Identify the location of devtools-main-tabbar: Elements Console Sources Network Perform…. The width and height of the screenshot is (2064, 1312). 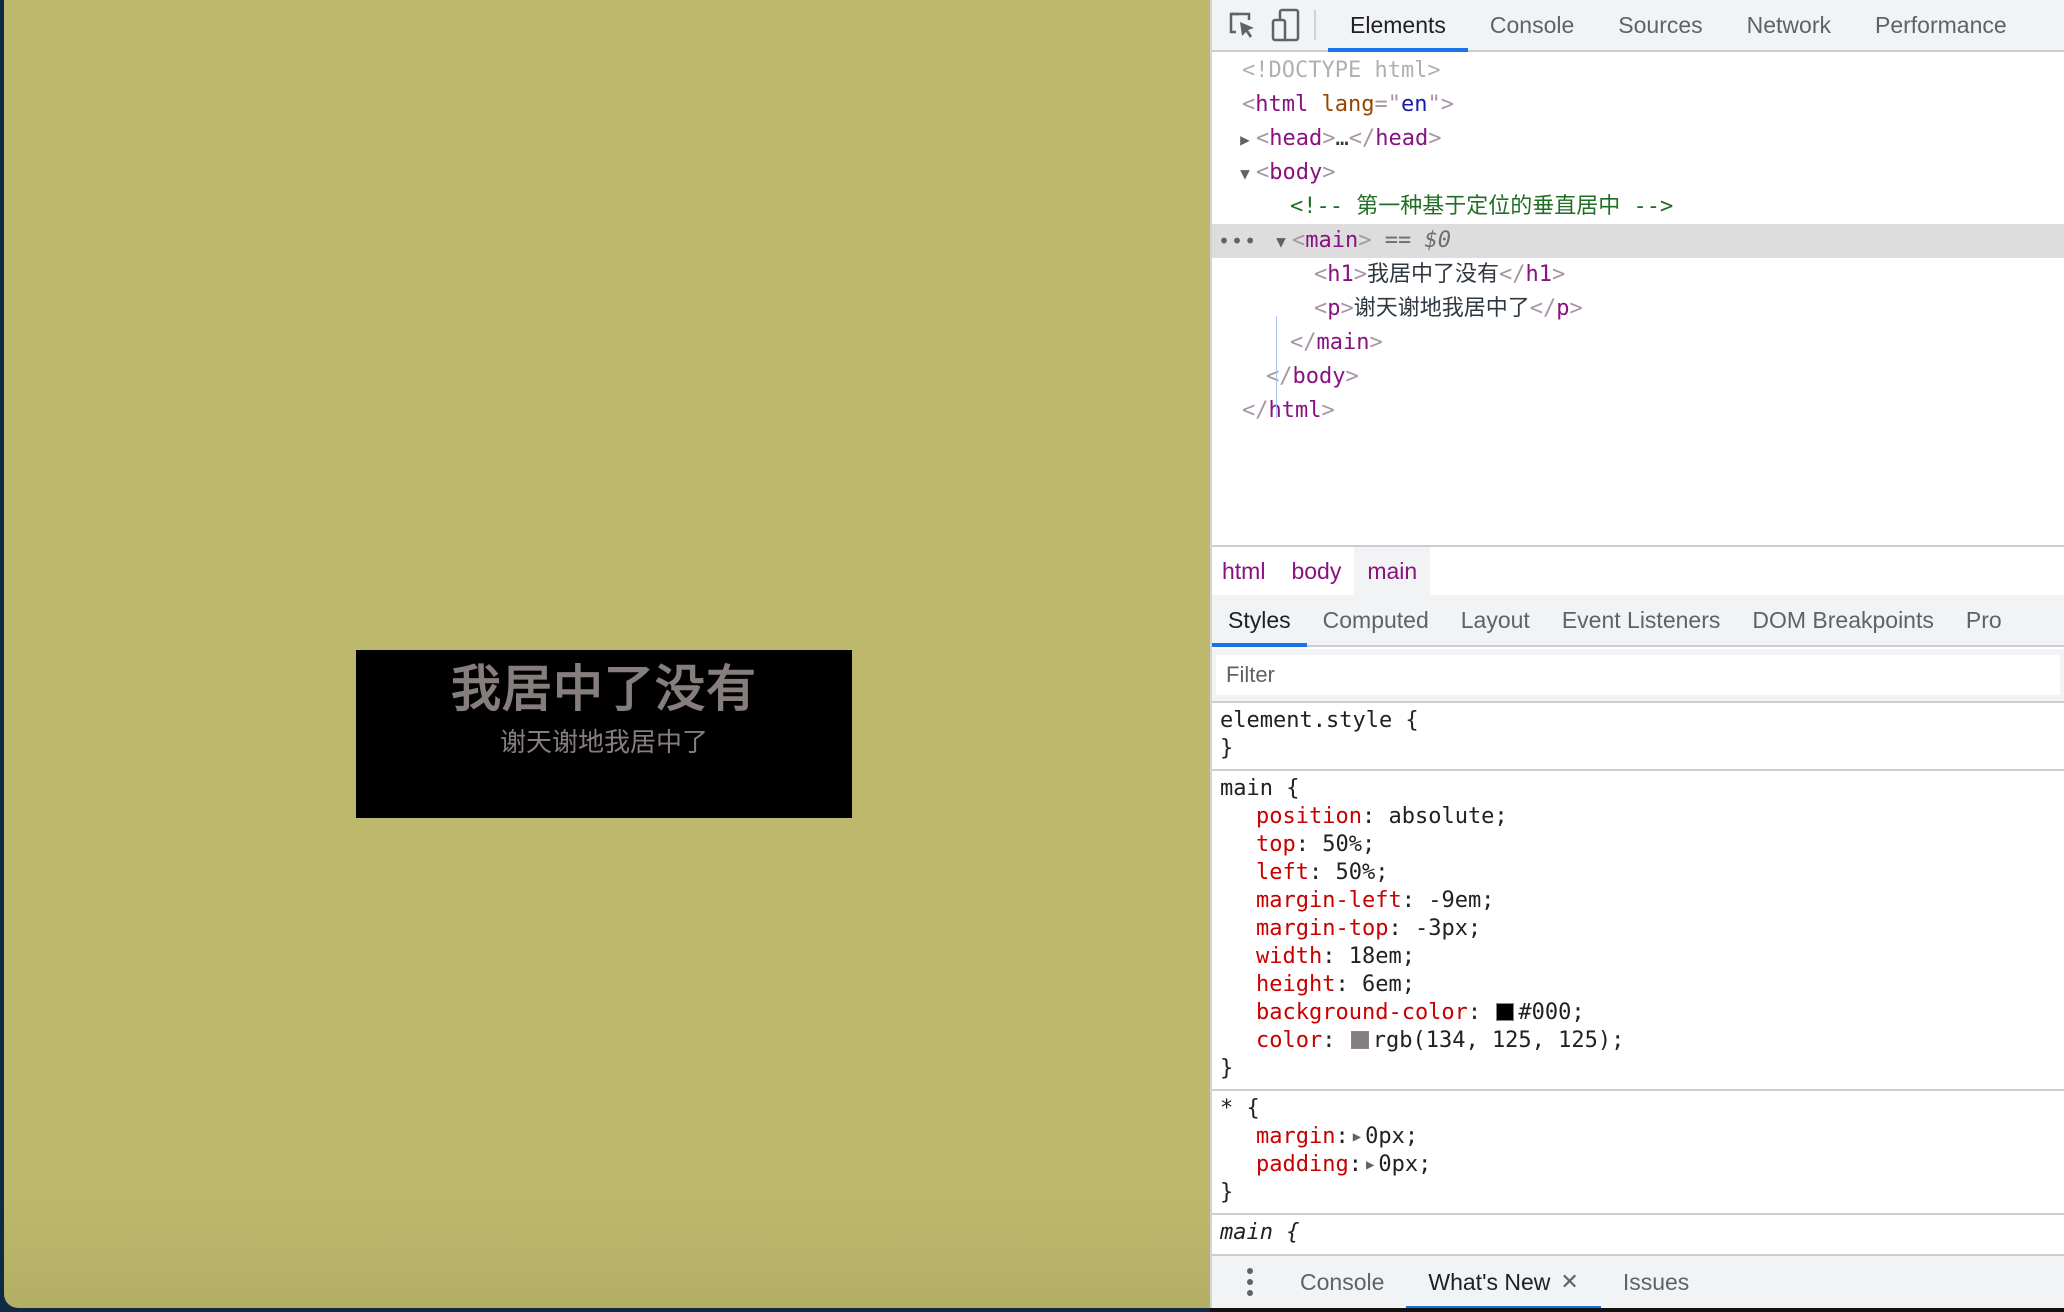
(1638, 26).